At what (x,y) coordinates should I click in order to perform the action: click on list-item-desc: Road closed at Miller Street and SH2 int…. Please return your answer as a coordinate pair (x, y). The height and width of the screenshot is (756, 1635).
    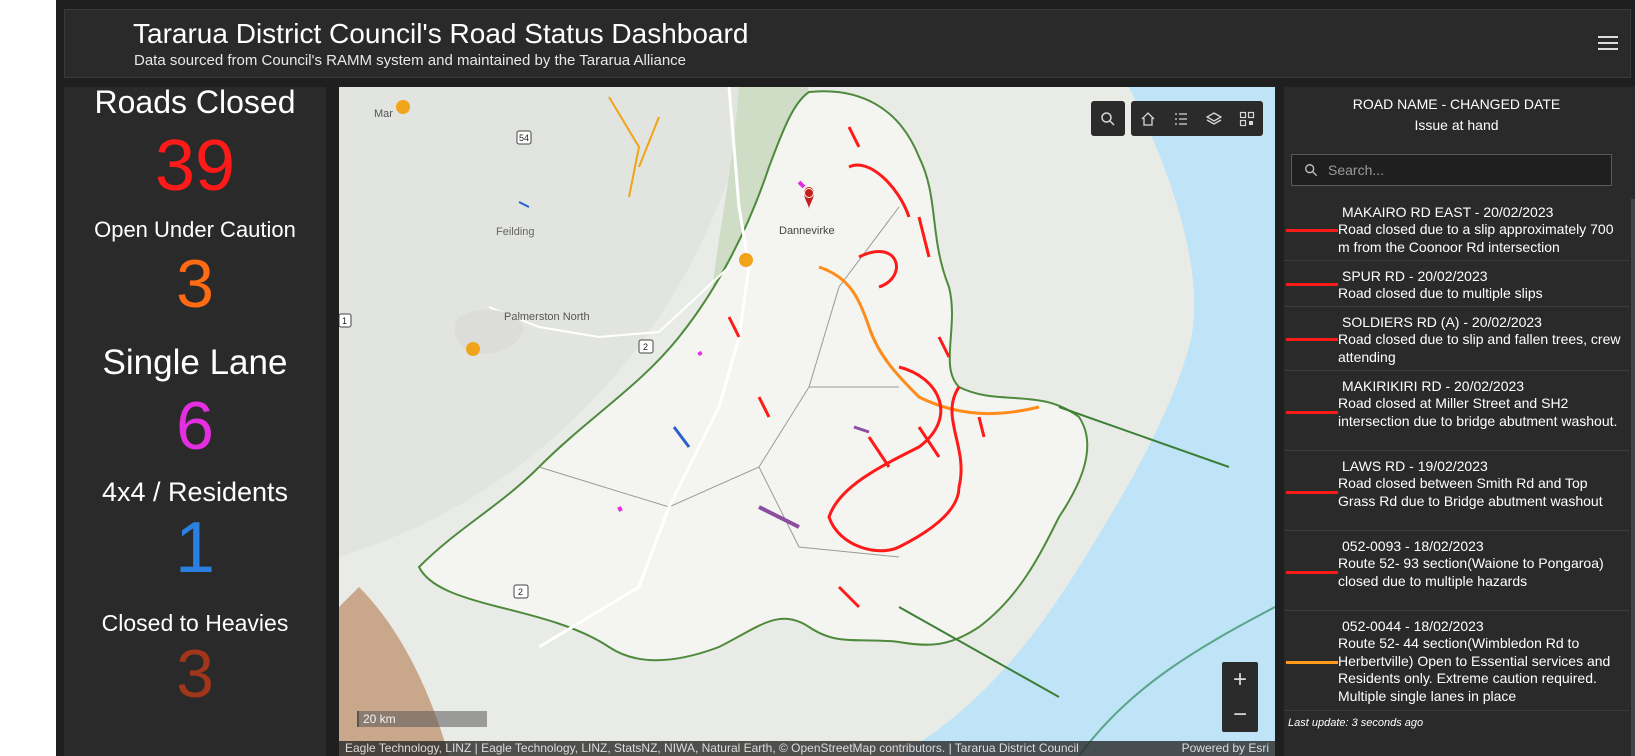
    Looking at the image, I should click on (1478, 412).